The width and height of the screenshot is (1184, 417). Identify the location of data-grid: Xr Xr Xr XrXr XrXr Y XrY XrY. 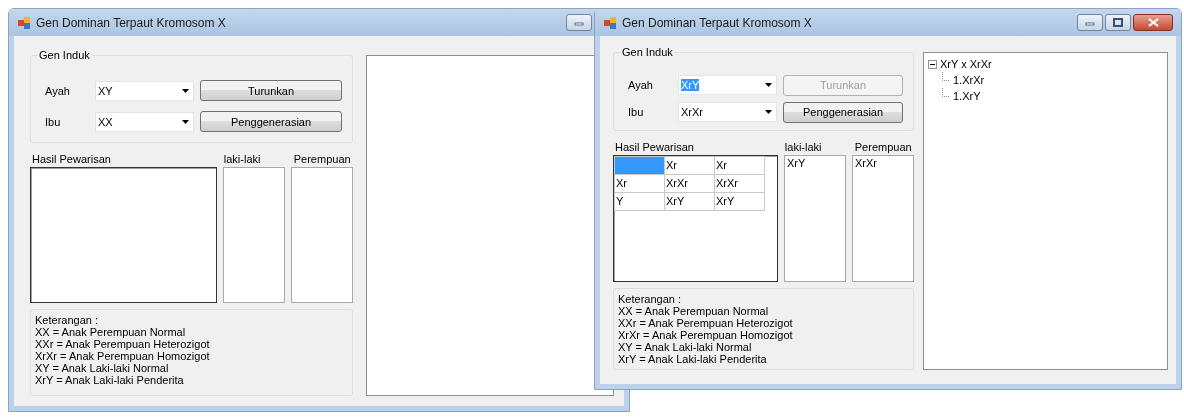
(695, 218).